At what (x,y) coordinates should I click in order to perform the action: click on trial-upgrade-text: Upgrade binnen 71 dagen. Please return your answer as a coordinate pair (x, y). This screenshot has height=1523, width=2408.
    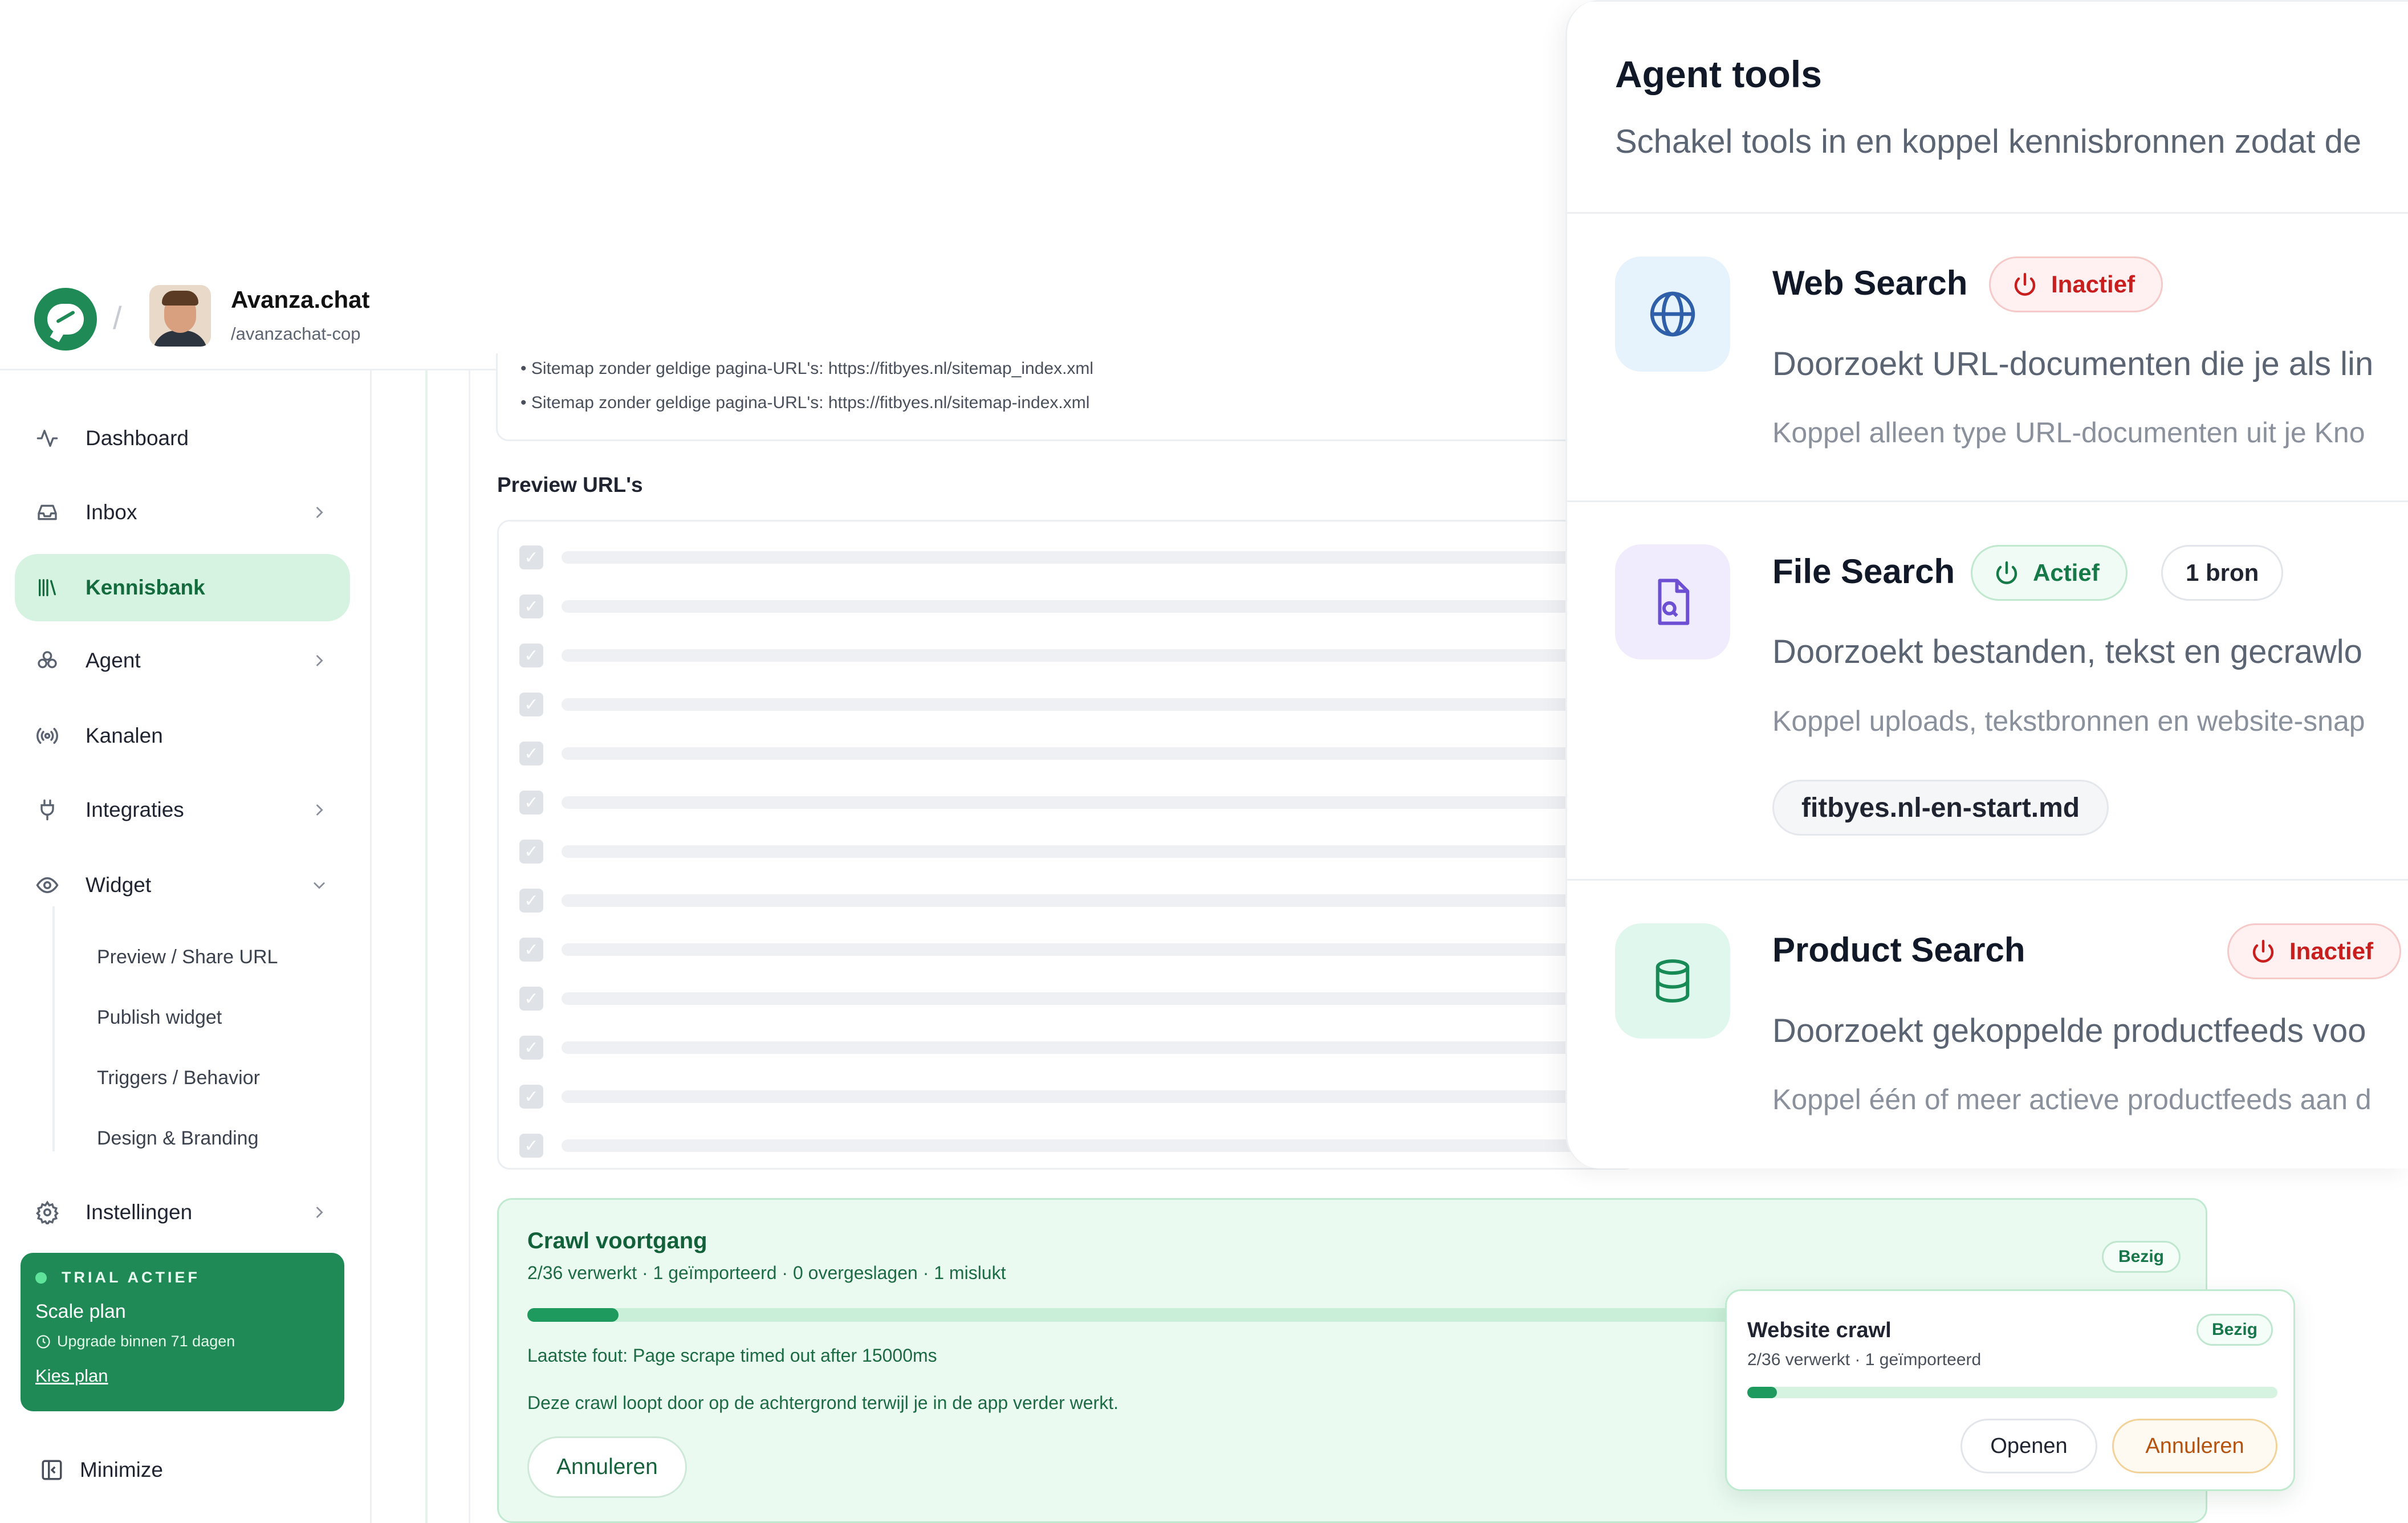
    Looking at the image, I should click on (146, 1341).